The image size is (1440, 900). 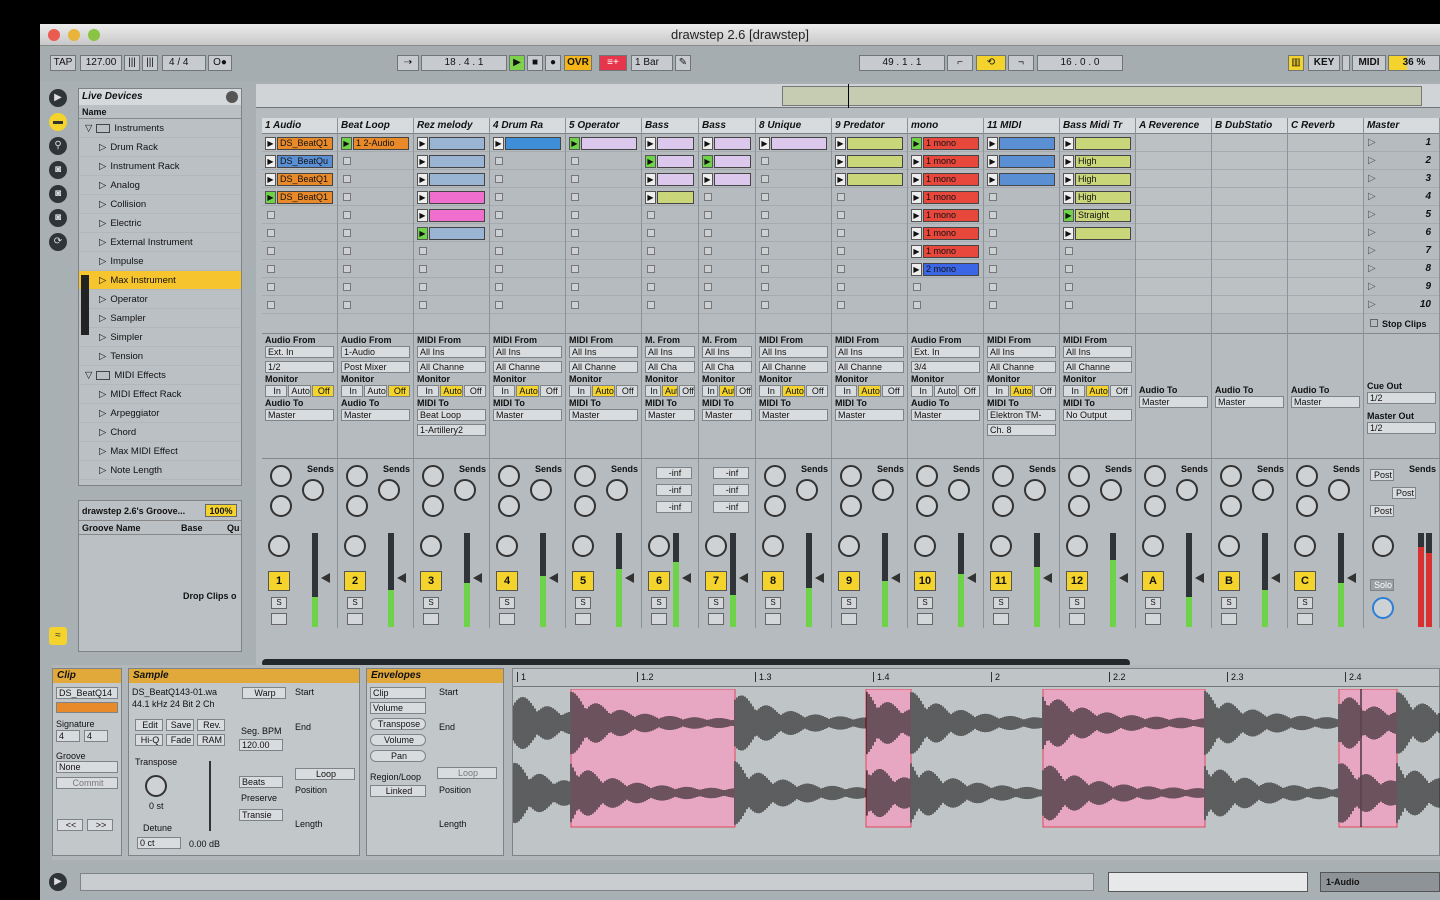 I want to click on computer-midi-keyboard-icon: ▥, so click(x=1296, y=63).